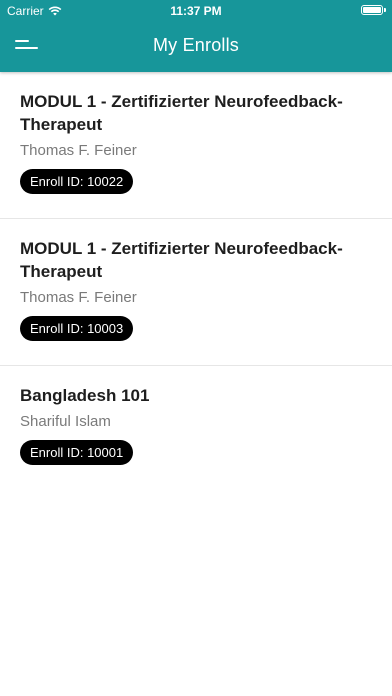 Image resolution: width=392 pixels, height=696 pixels. I want to click on instructor-name: Shariful Islam, so click(65, 421).